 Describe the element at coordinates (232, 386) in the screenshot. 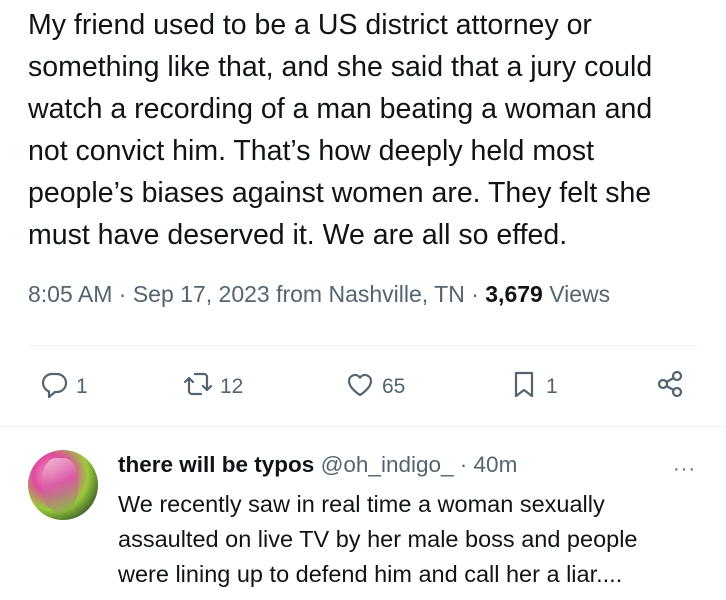

I see `retweet-count: 12` at that location.